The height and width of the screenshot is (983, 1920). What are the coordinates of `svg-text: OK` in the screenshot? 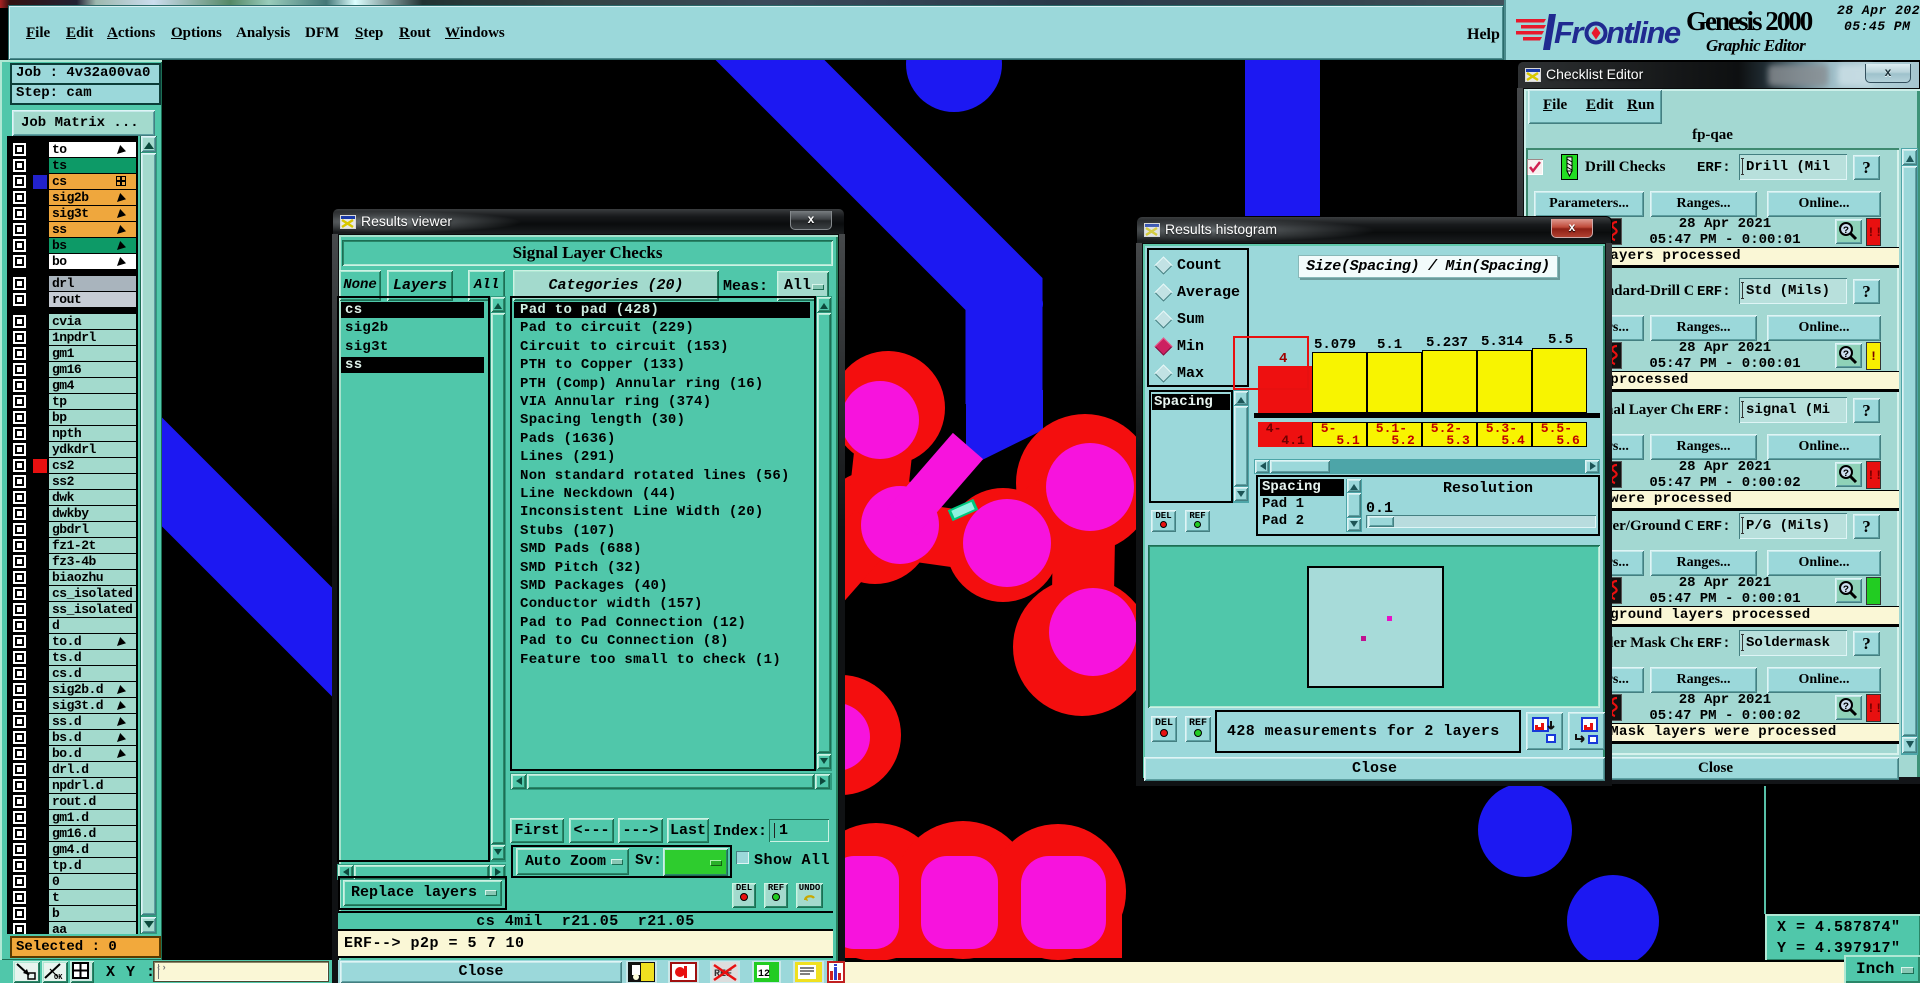 It's located at (58, 977).